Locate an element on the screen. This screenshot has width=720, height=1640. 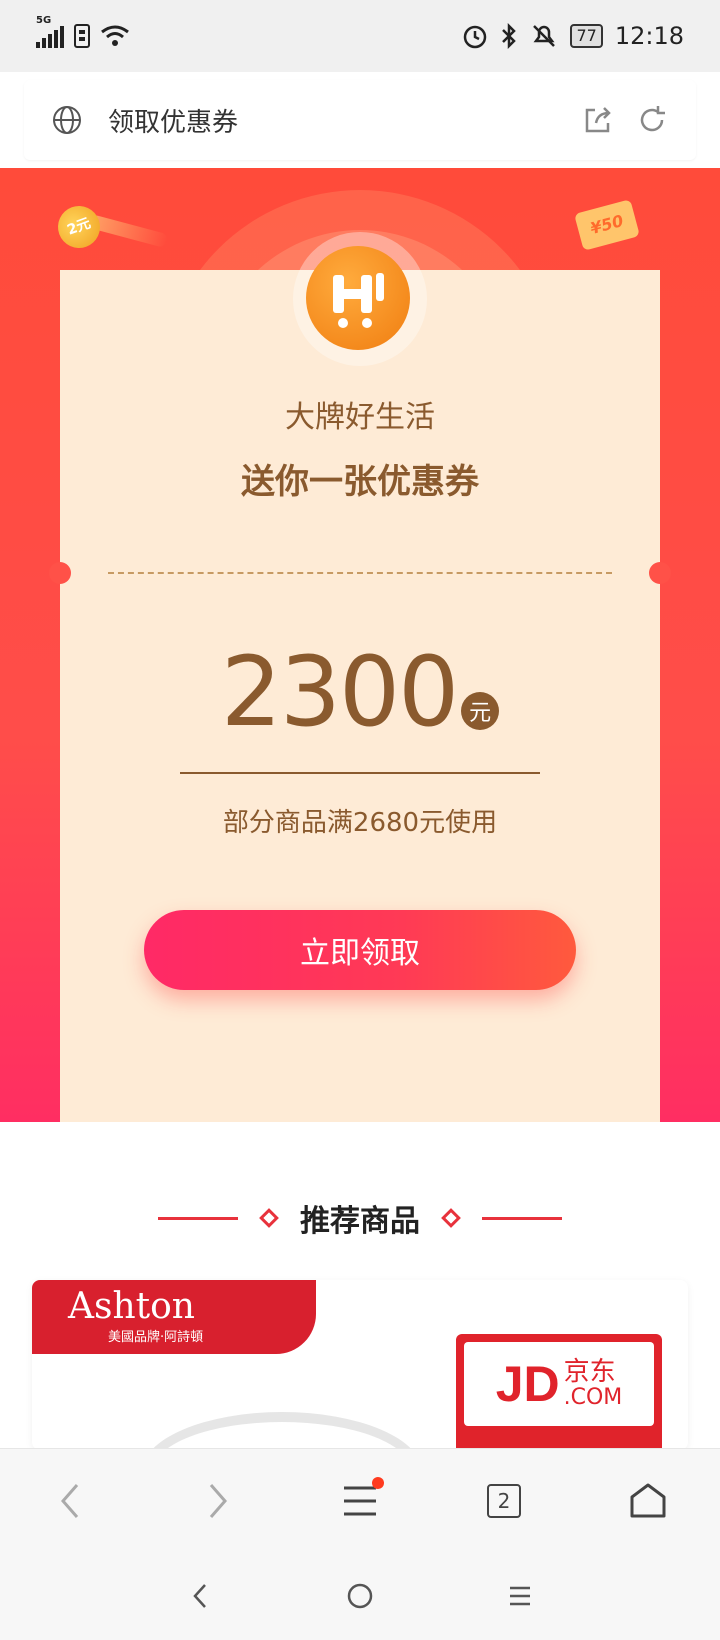
system-home-button is located at coordinates (360, 1596).